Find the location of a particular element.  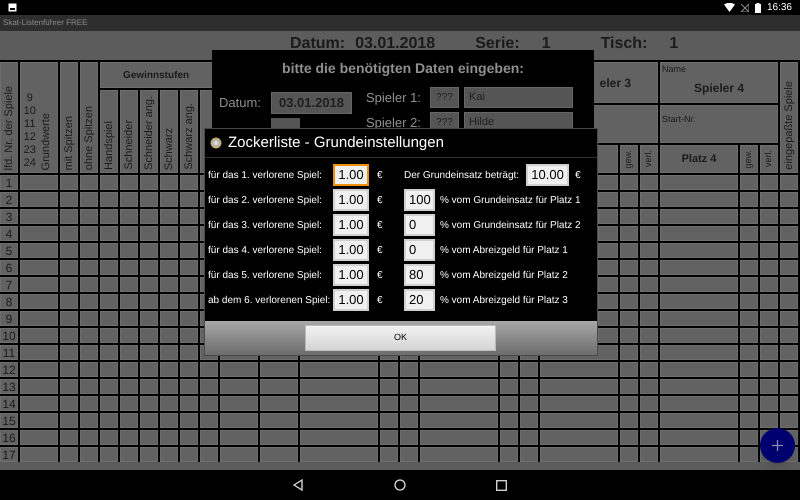

row-number: 10 is located at coordinates (9, 335).